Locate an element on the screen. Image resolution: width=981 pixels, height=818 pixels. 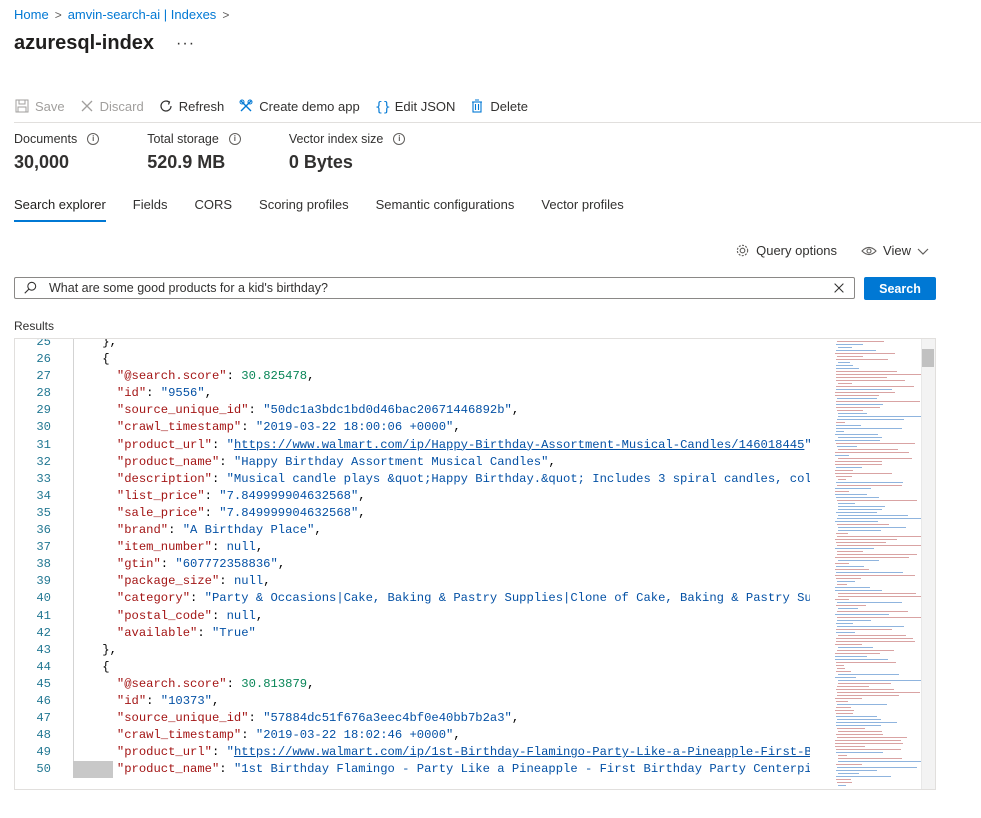
line-text: }, is located at coordinates (95, 649).